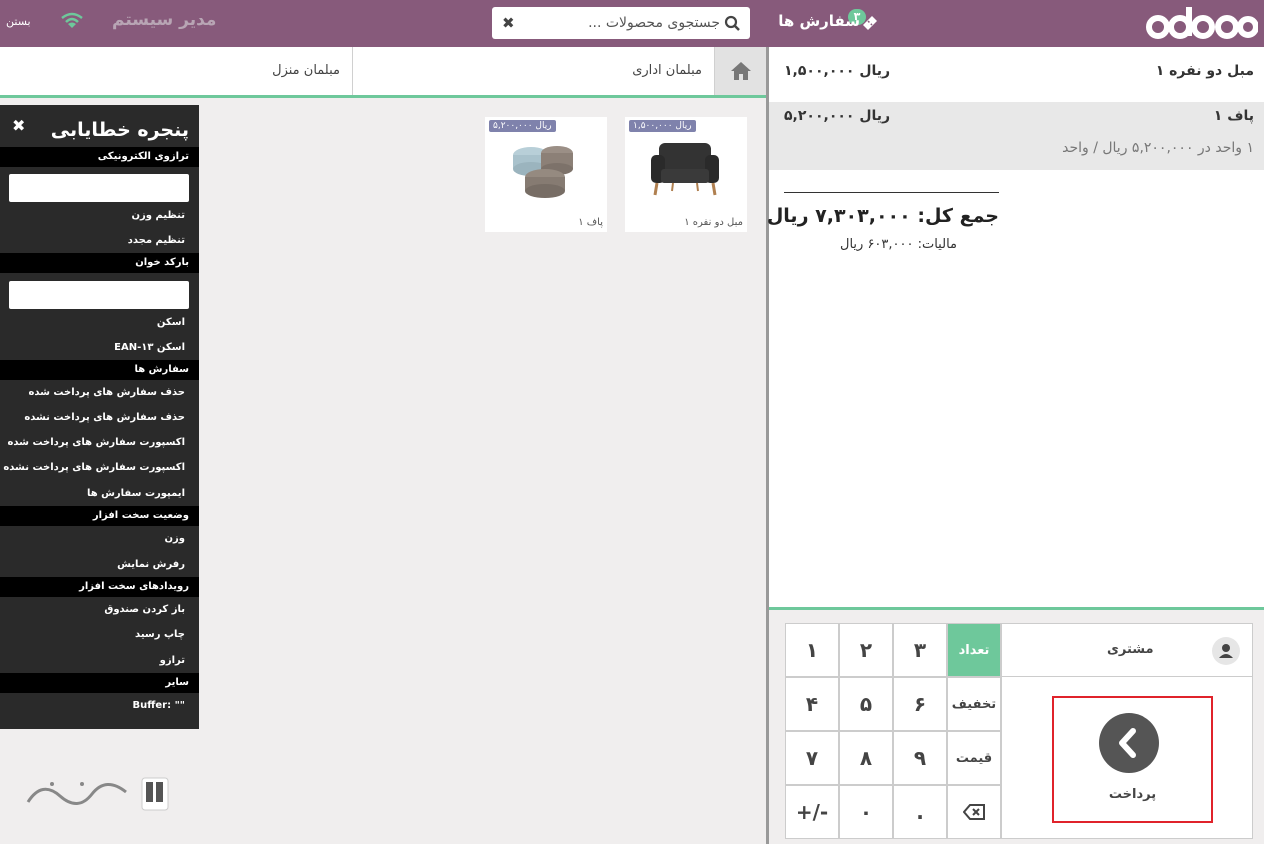 The height and width of the screenshot is (844, 1264). What do you see at coordinates (144, 609) in the screenshot?
I see `open-cashbox-event: باز کردن صندوق` at bounding box center [144, 609].